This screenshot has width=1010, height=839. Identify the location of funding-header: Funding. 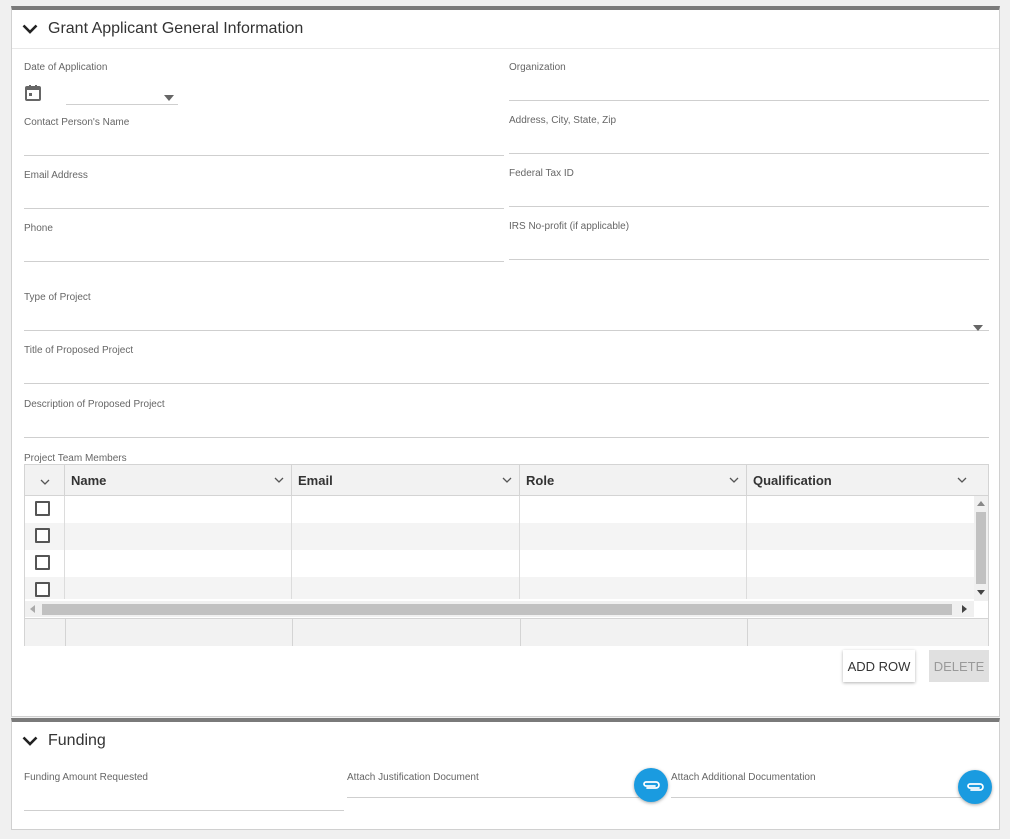
(505, 741).